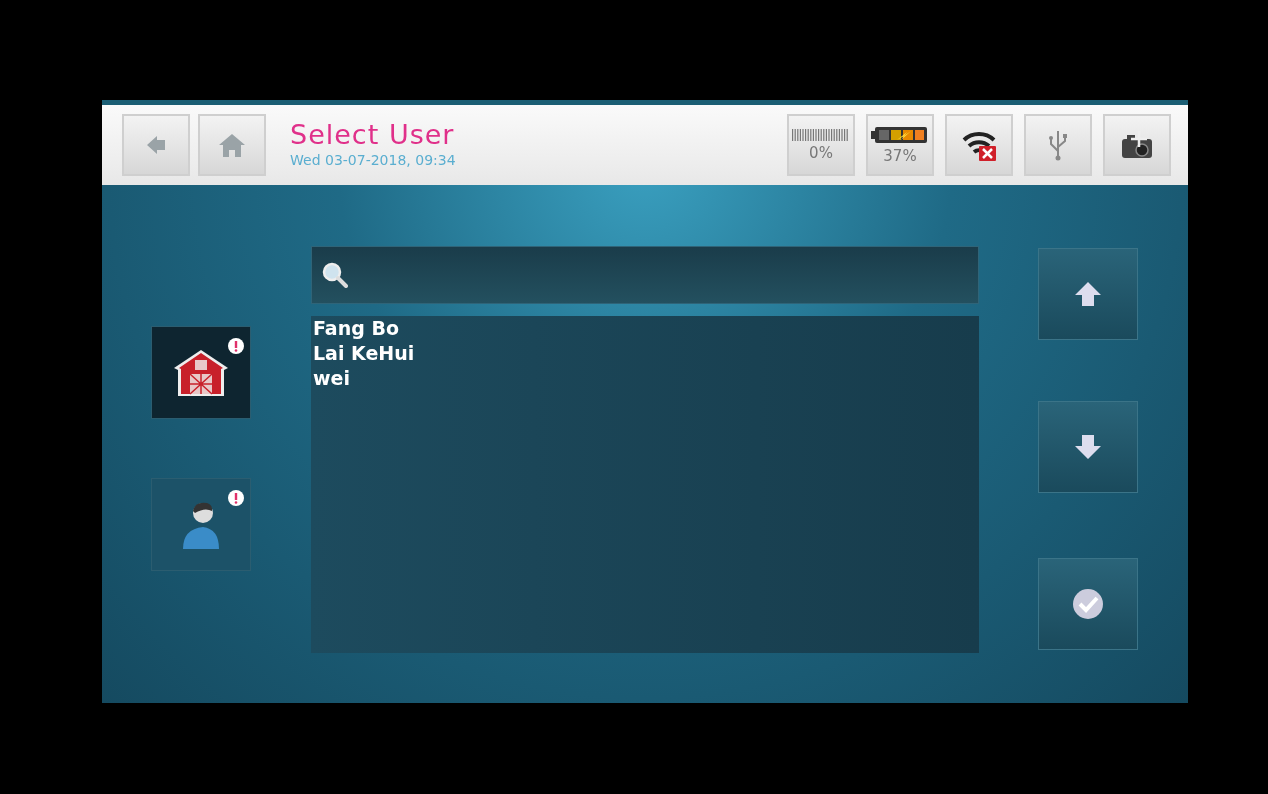 Image resolution: width=1268 pixels, height=794 pixels. Describe the element at coordinates (201, 524) in the screenshot. I see `user-mode-button` at that location.